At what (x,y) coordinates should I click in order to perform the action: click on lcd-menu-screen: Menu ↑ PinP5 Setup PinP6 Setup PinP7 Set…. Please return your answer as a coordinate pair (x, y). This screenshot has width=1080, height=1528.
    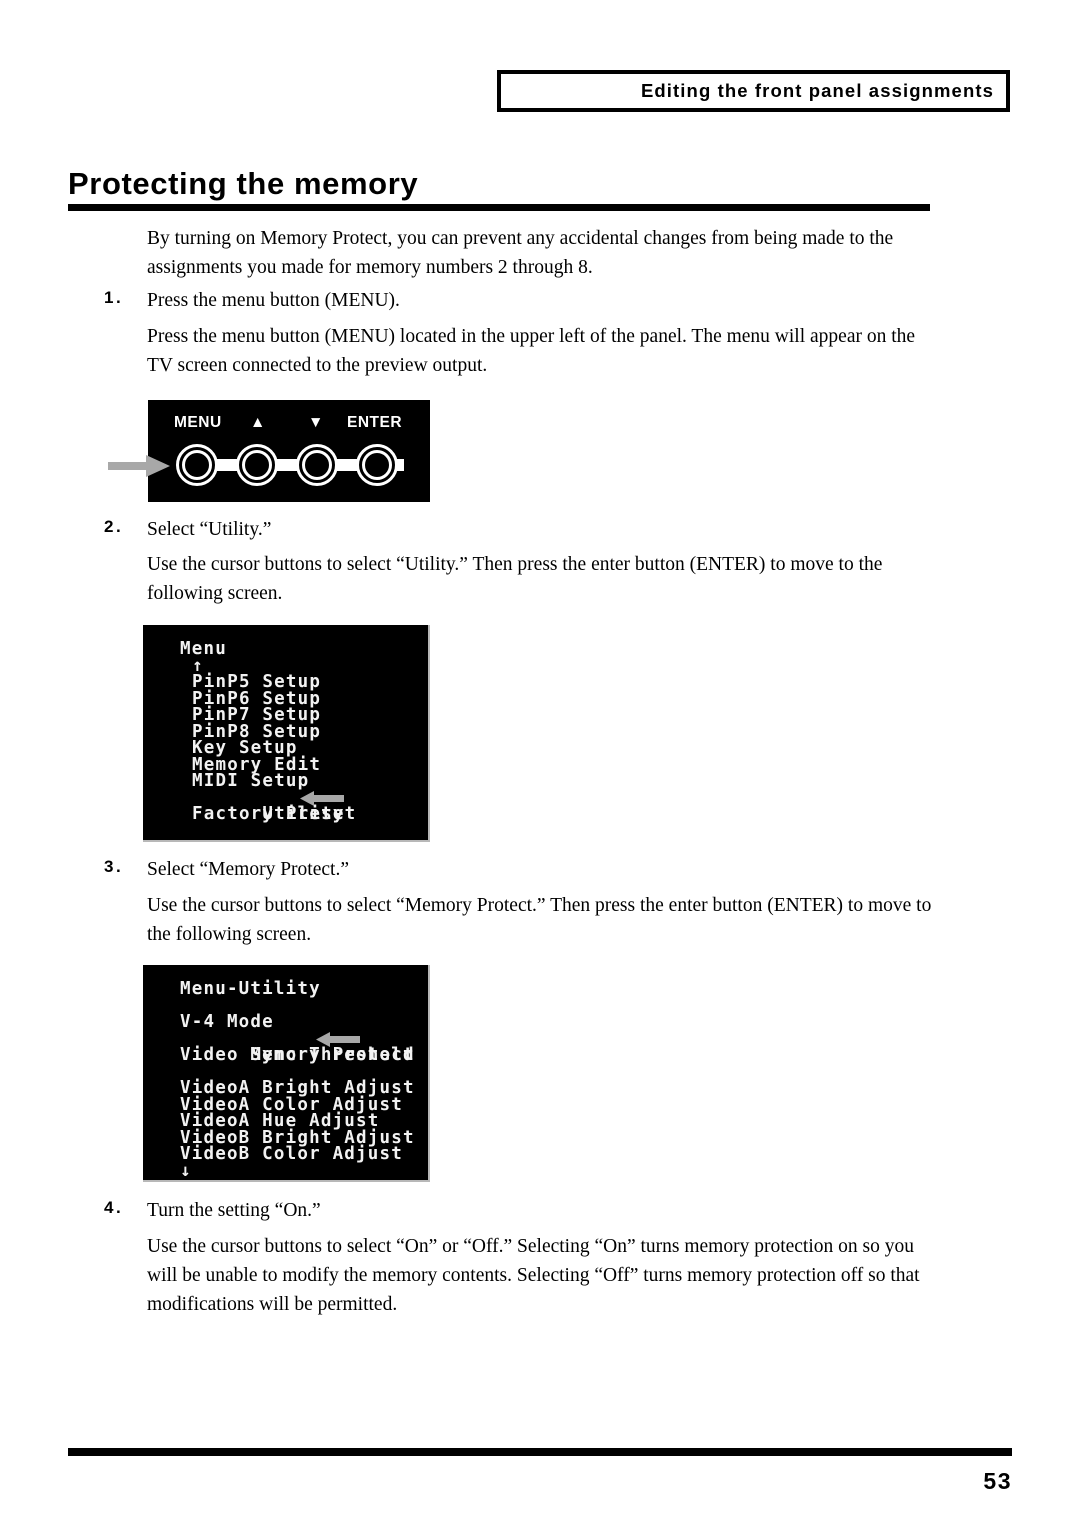
    Looking at the image, I should click on (286, 733).